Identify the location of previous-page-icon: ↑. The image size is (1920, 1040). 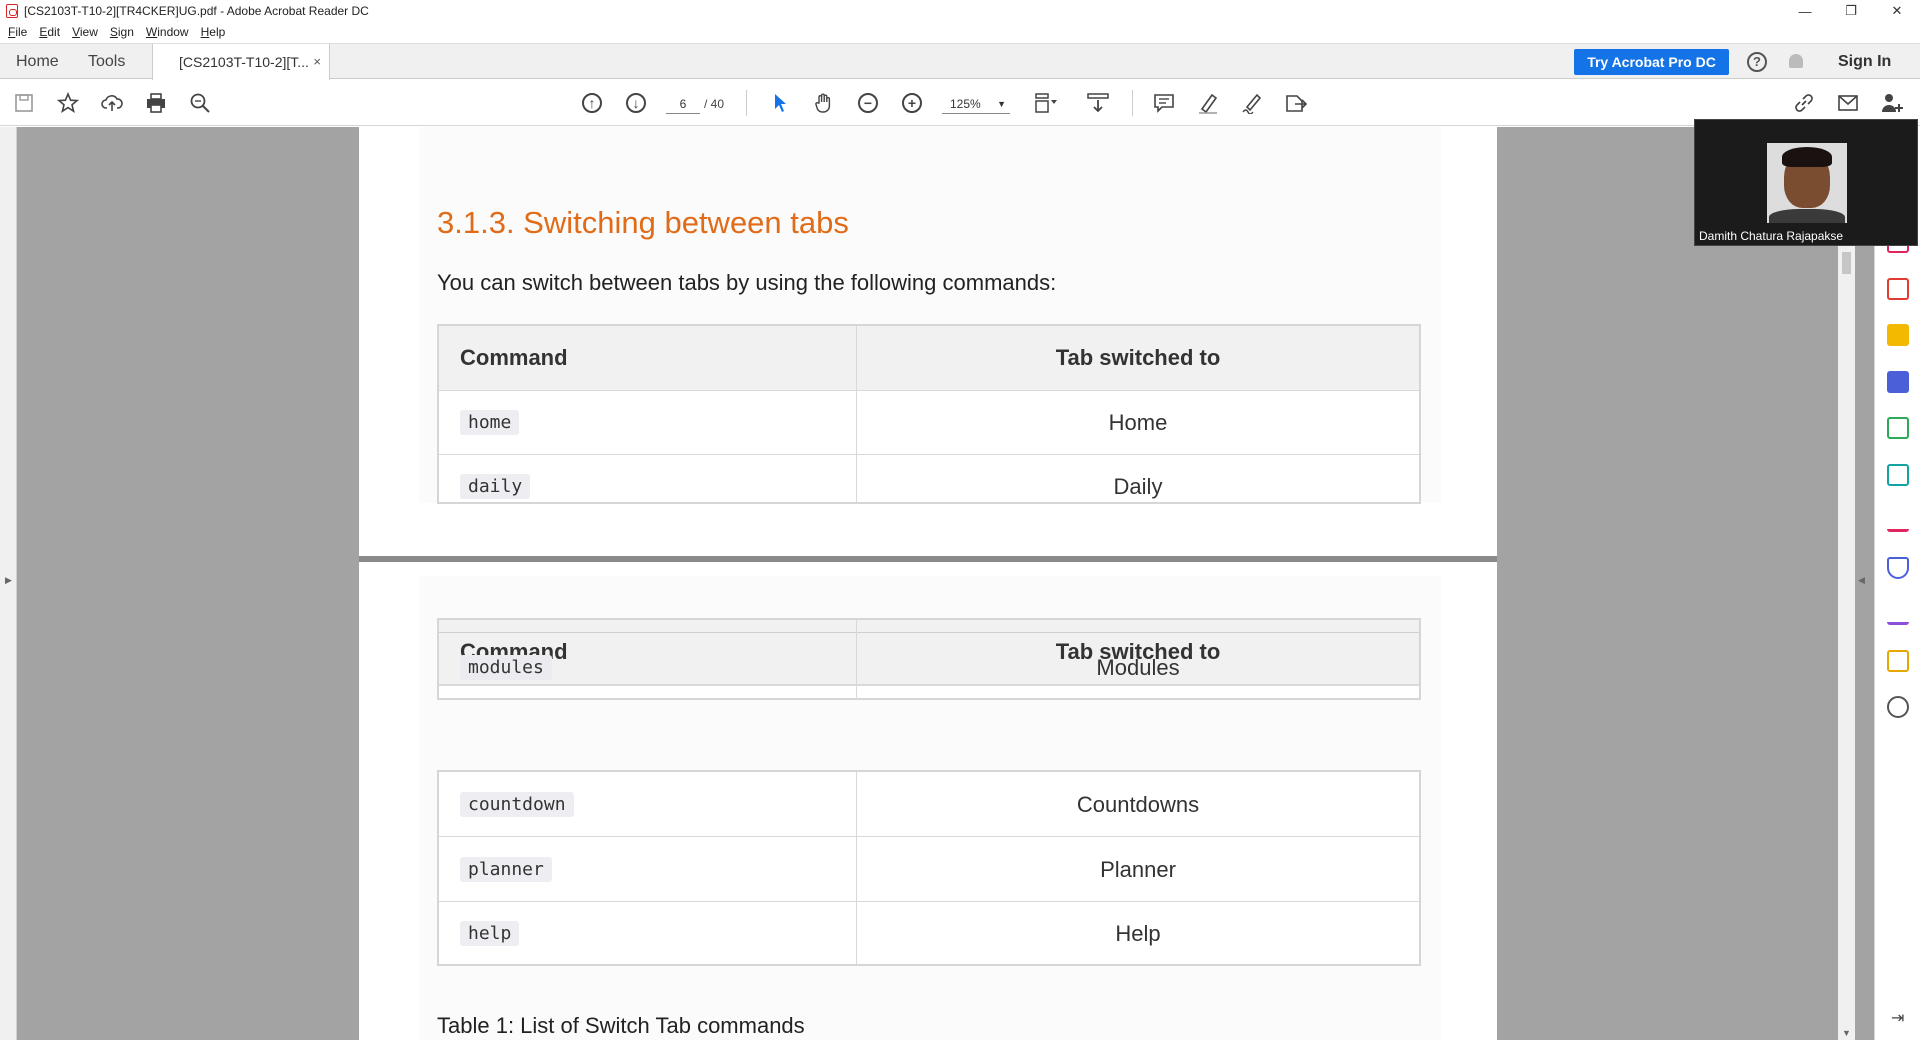
(592, 103).